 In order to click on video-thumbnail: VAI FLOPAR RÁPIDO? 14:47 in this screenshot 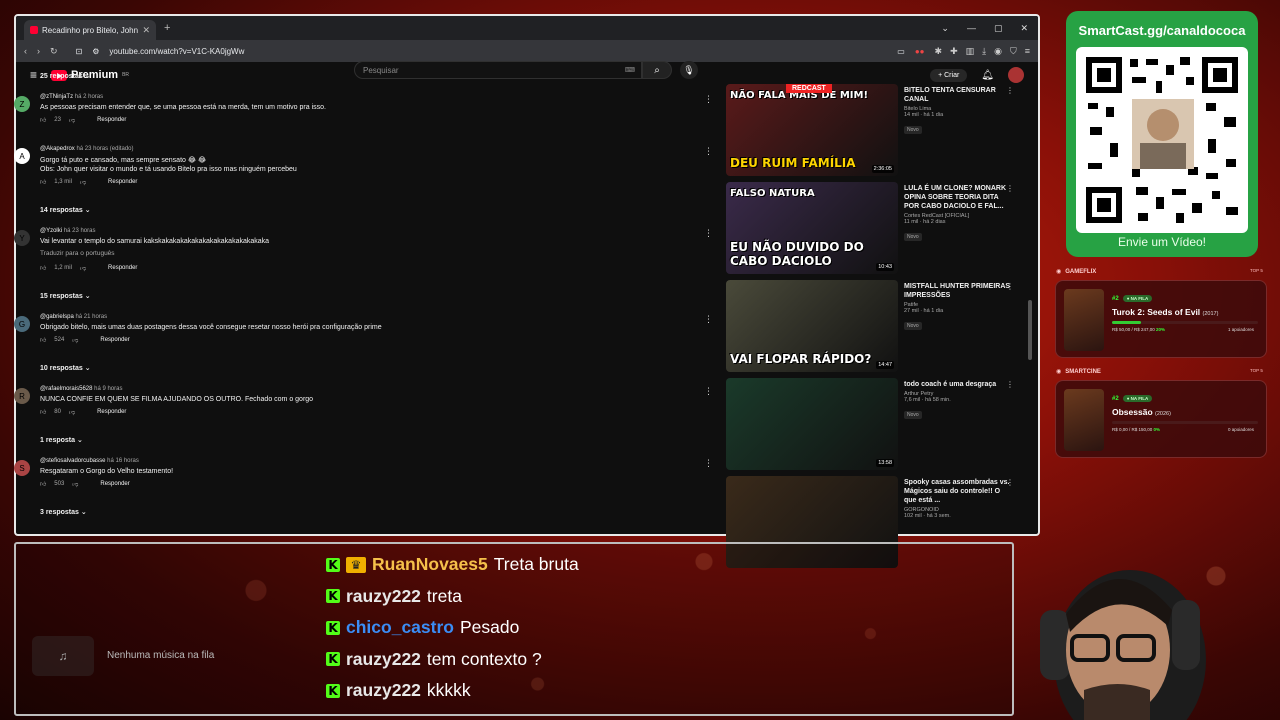, I will do `click(812, 326)`.